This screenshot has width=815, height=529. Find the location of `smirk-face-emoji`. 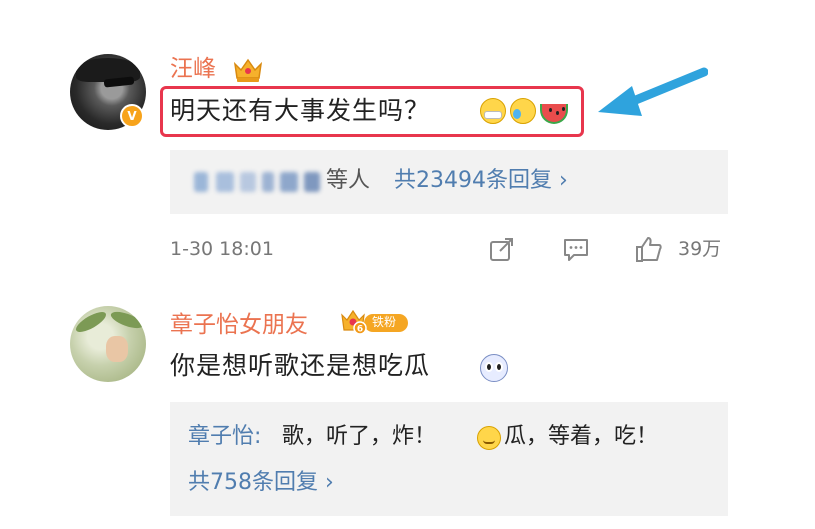

smirk-face-emoji is located at coordinates (489, 438).